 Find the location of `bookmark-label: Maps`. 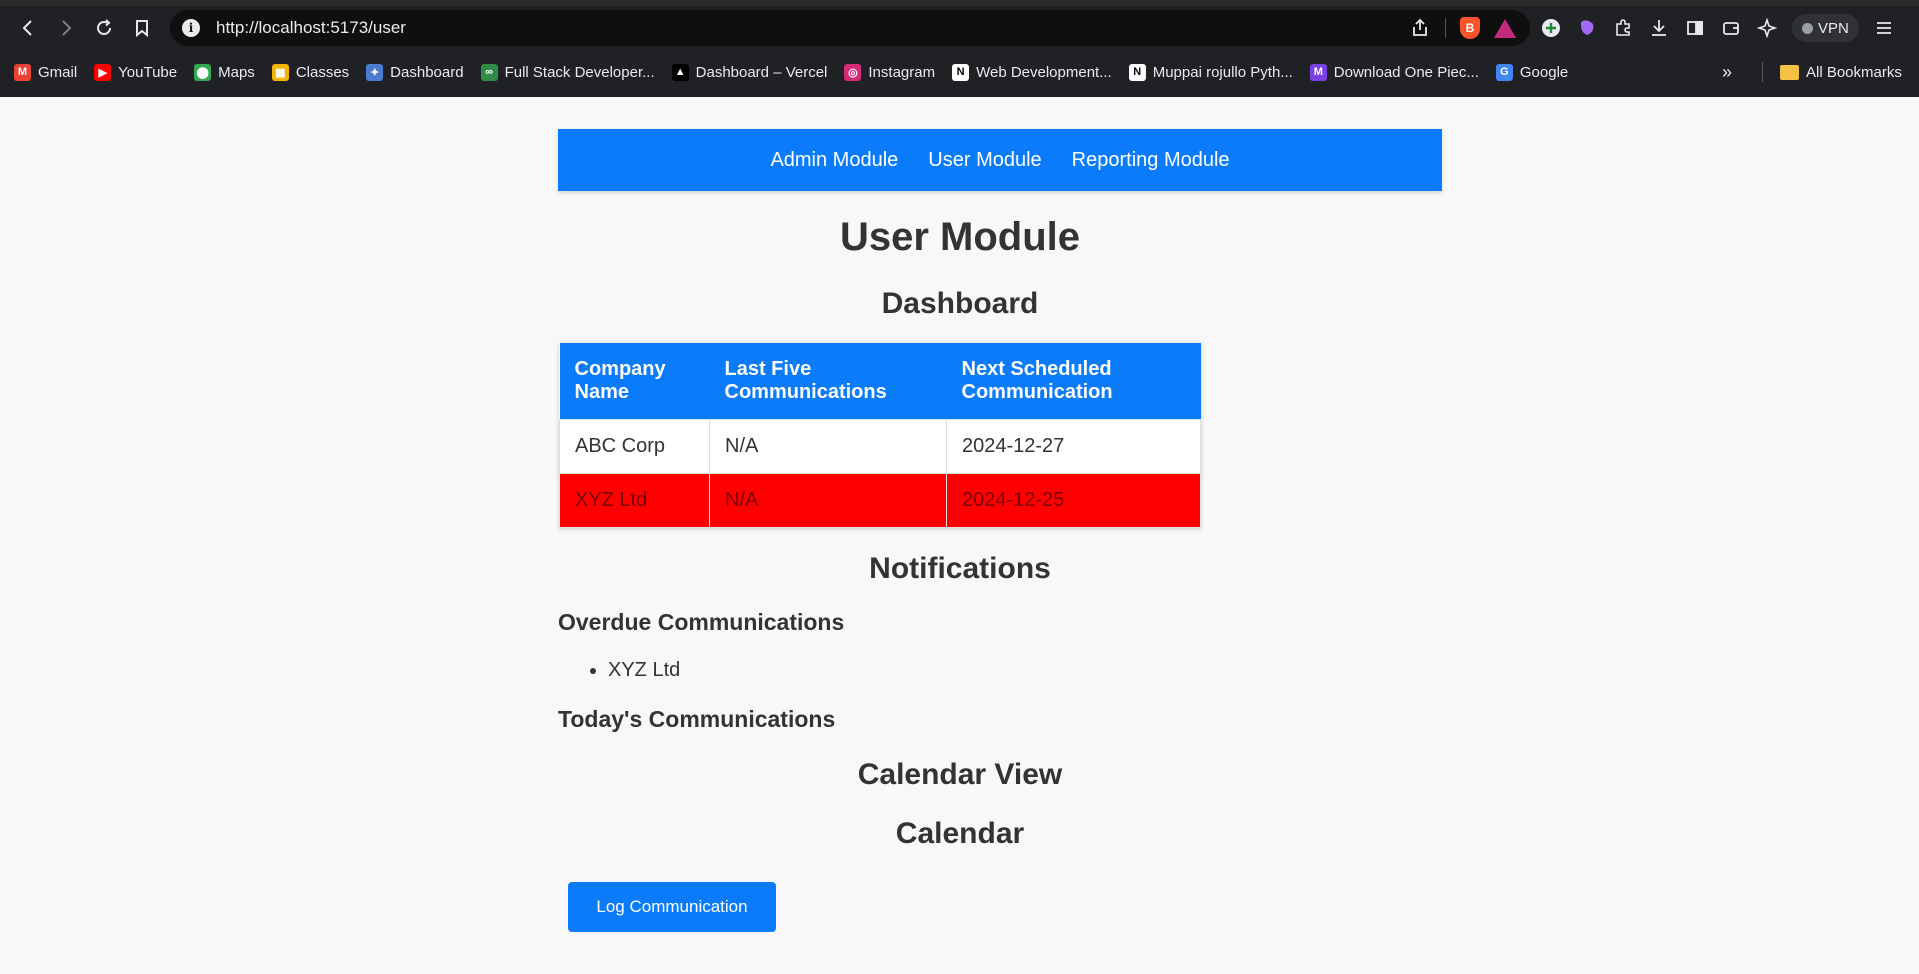

bookmark-label: Maps is located at coordinates (236, 72).